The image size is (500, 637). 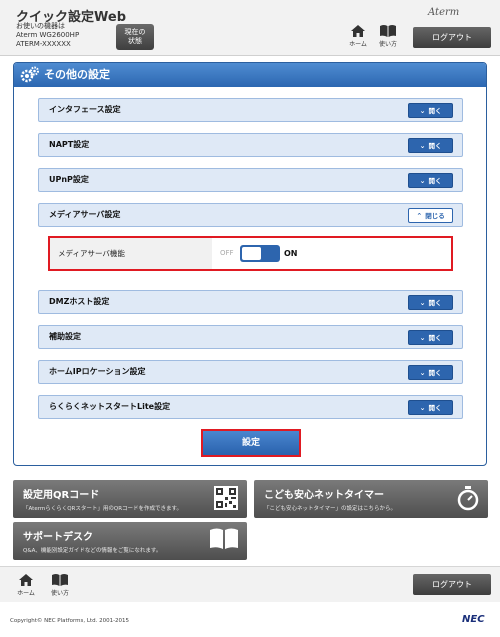 I want to click on section-label: NAPT設定, so click(x=69, y=144).